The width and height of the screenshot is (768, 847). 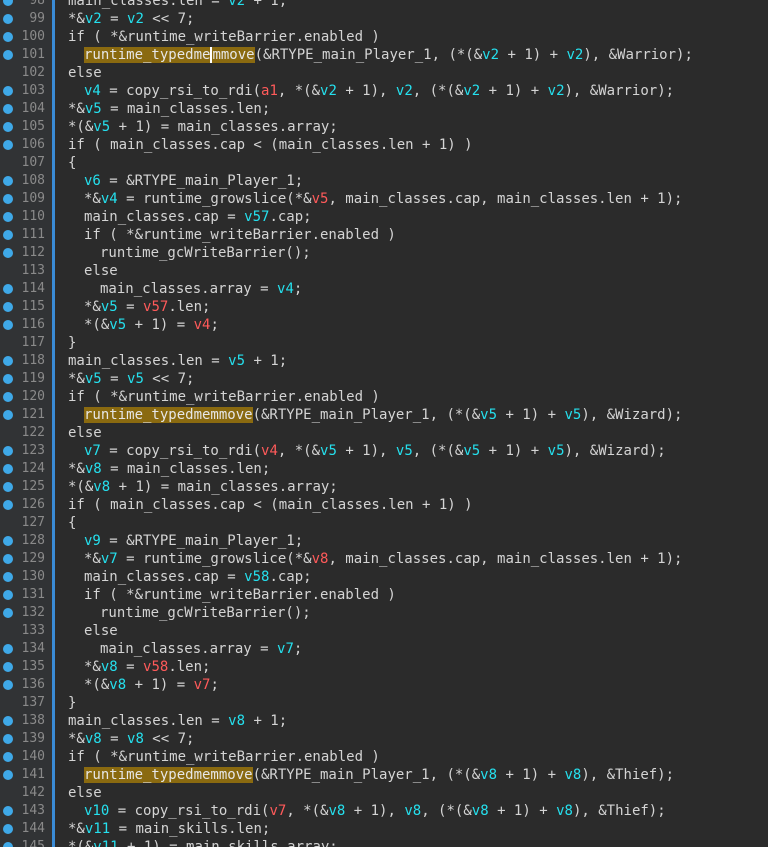 I want to click on line-gutter: 121, so click(x=26, y=415).